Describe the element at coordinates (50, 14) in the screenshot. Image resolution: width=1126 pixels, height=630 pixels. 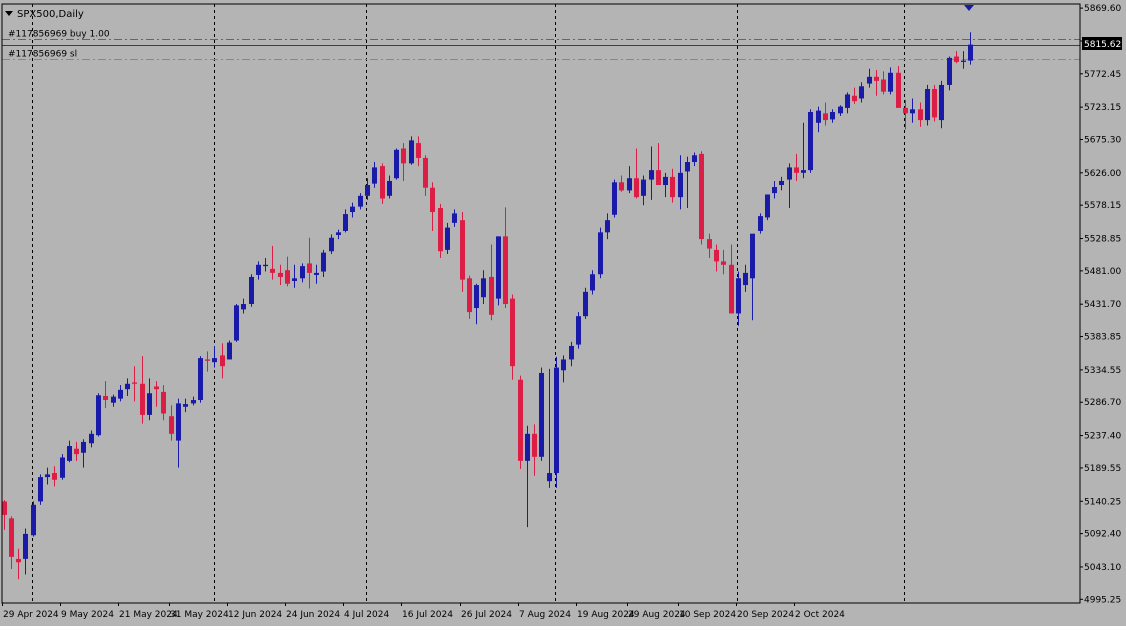
I see `chart-title: SPX500,Daily` at that location.